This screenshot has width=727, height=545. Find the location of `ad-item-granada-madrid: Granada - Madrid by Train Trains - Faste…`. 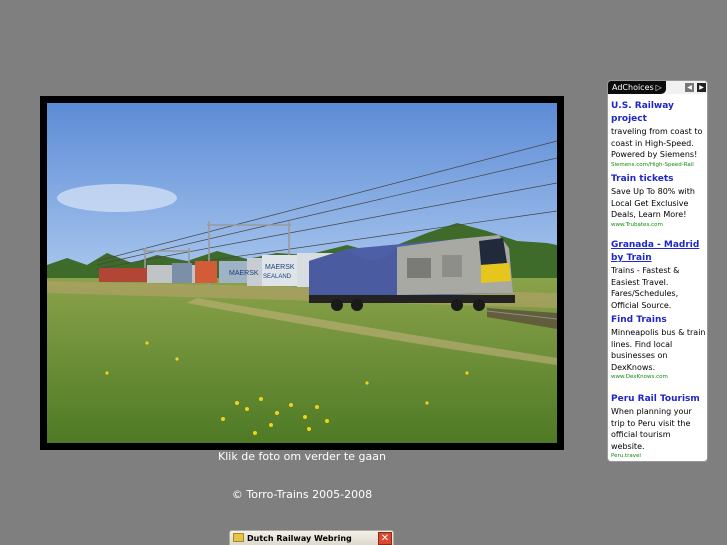

ad-item-granada-madrid: Granada - Madrid by Train Trains - Faste… is located at coordinates (658, 275).